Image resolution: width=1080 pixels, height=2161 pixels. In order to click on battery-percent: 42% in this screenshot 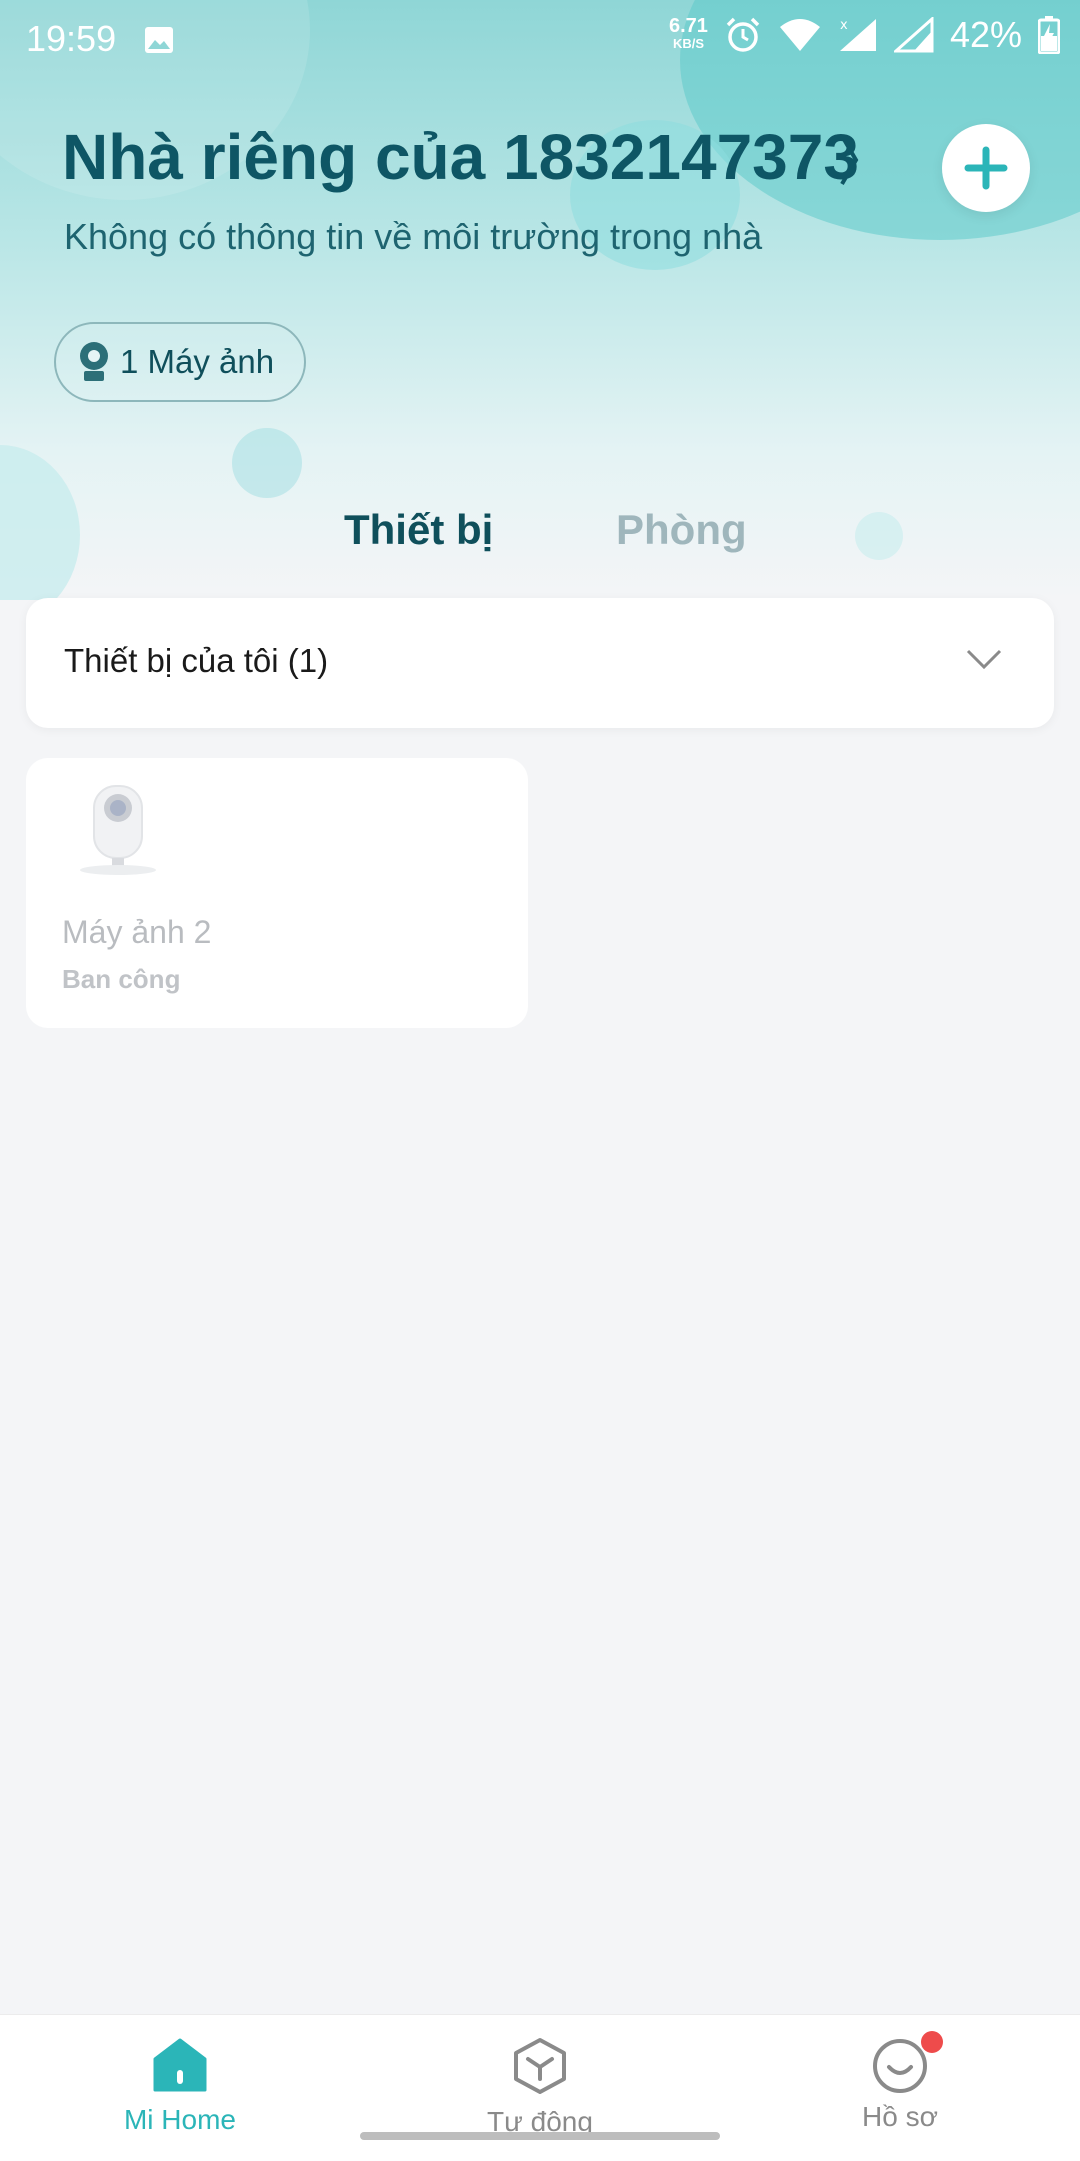, I will do `click(985, 34)`.